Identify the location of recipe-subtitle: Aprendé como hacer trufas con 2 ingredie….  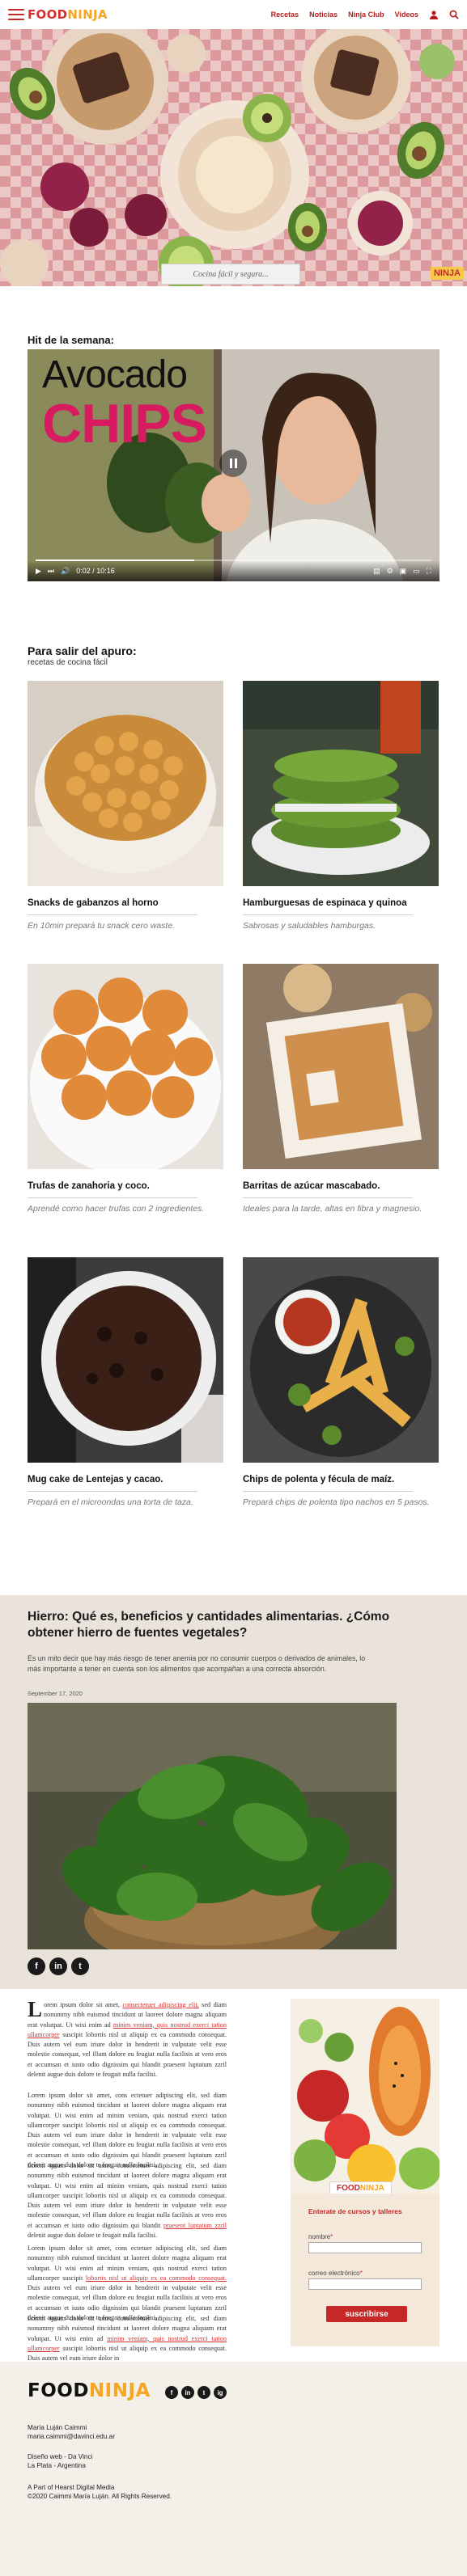
(116, 1209).